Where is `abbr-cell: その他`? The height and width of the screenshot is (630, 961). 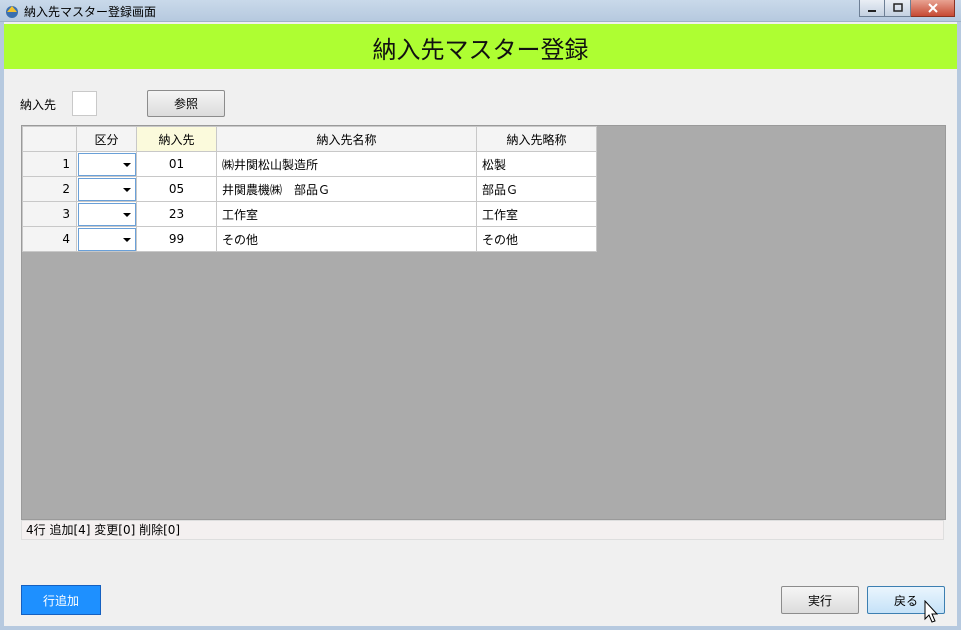 abbr-cell: その他 is located at coordinates (536, 239).